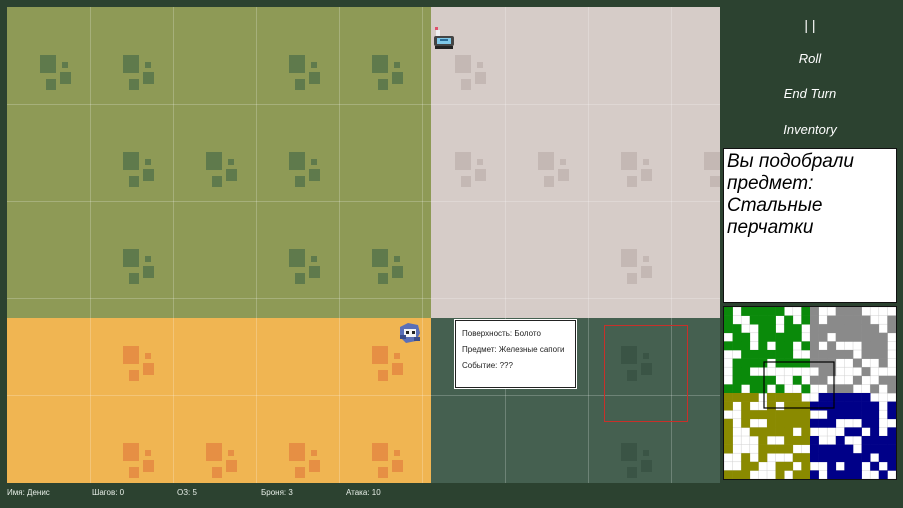 The image size is (903, 508). I want to click on event-log: Вы подобрали предмет: Стальные перчатки, so click(810, 225).